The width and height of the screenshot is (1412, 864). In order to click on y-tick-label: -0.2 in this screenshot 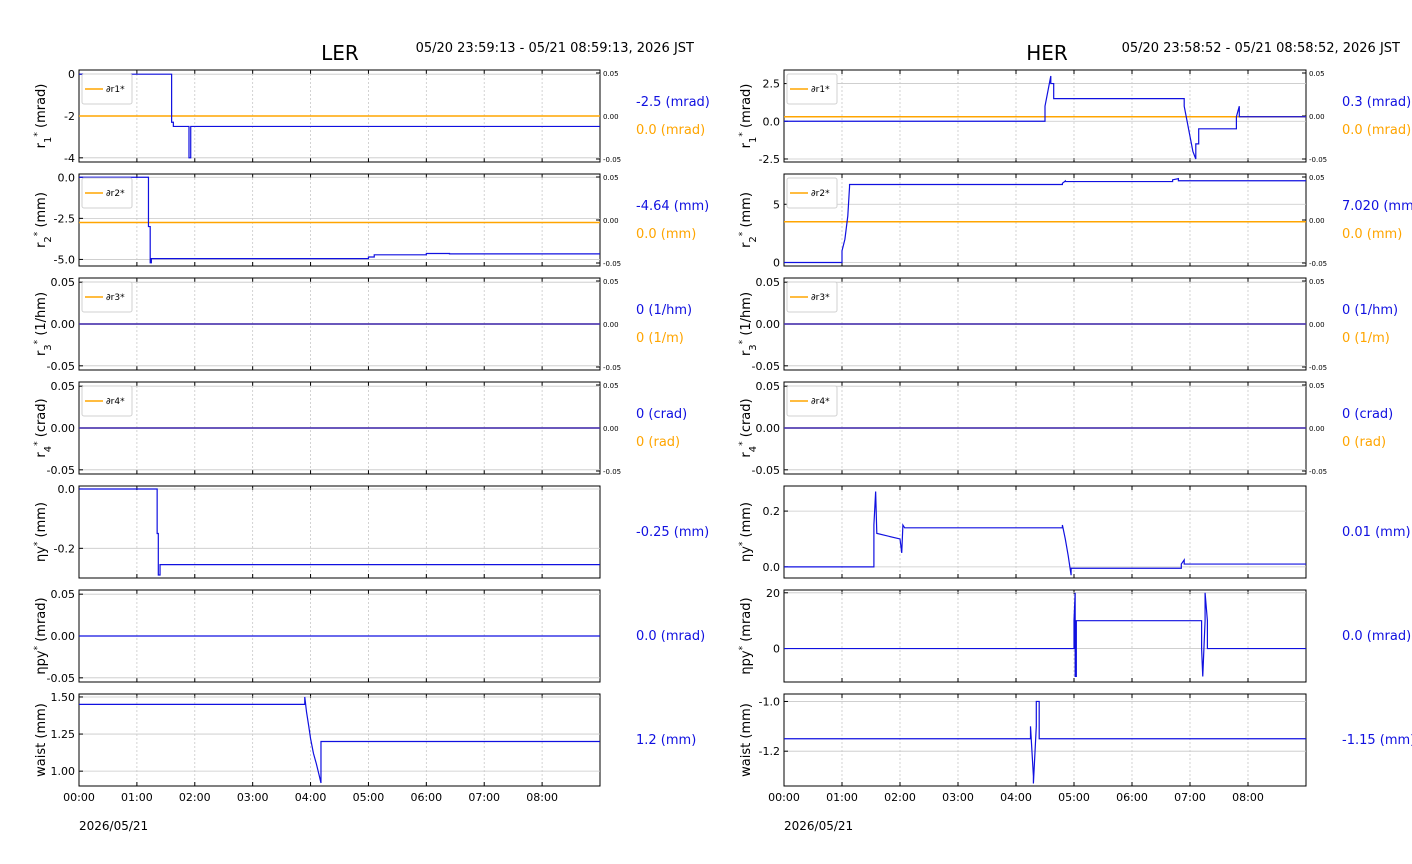, I will do `click(64, 548)`.